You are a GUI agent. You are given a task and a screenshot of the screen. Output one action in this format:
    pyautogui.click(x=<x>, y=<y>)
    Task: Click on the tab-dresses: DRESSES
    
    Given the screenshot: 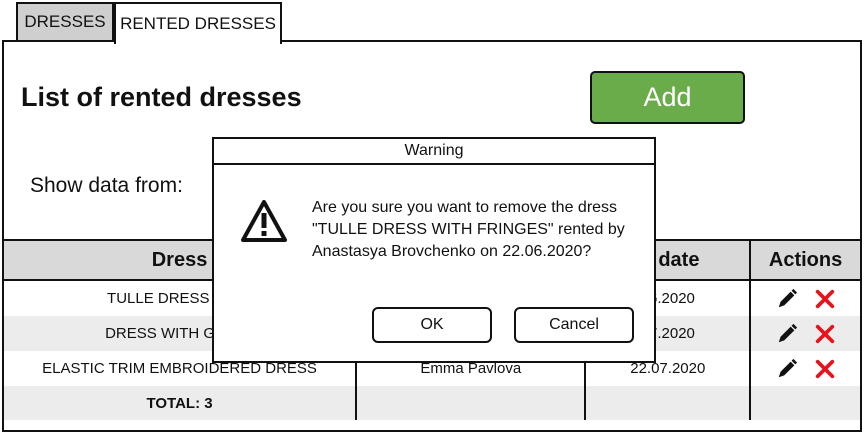 What is the action you would take?
    pyautogui.click(x=65, y=21)
    